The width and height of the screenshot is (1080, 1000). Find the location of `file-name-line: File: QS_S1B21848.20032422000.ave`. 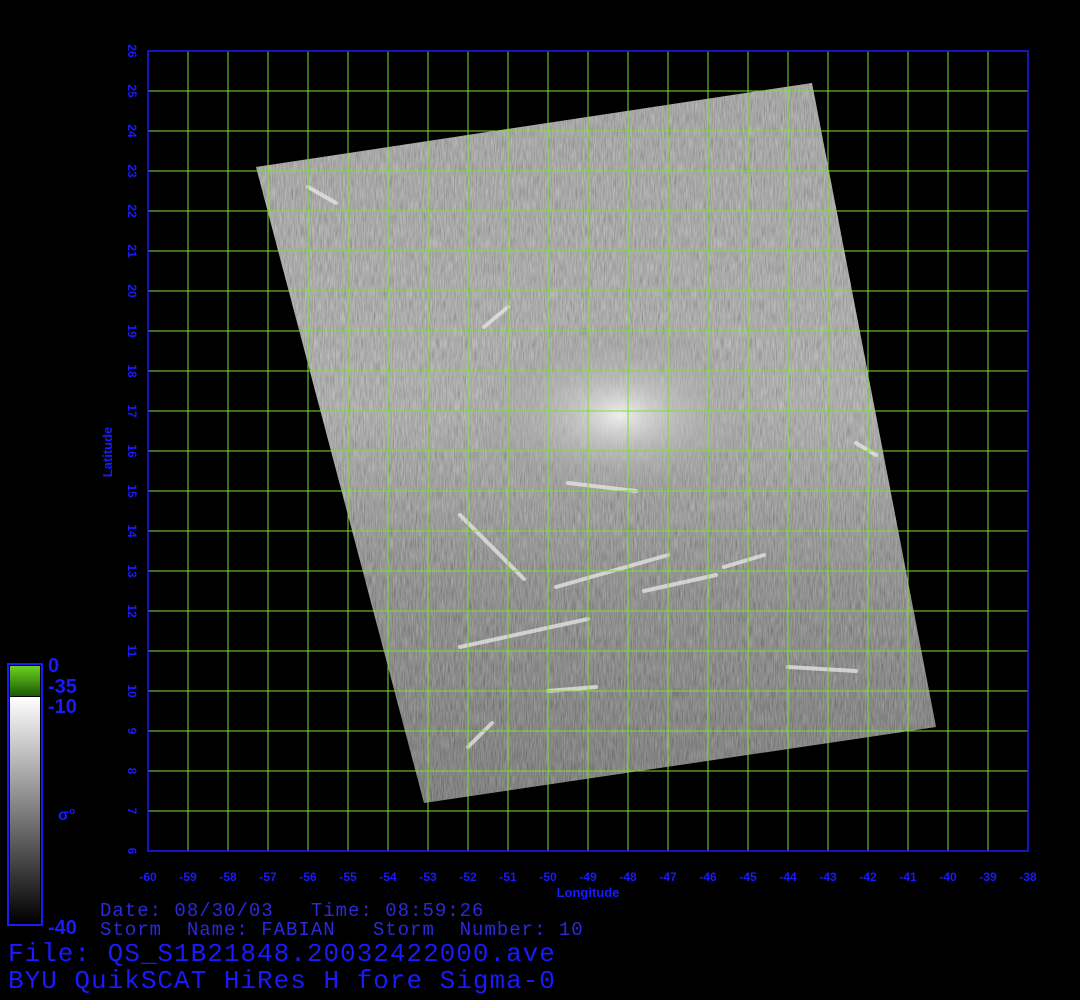

file-name-line: File: QS_S1B21848.20032422000.ave is located at coordinates (282, 954).